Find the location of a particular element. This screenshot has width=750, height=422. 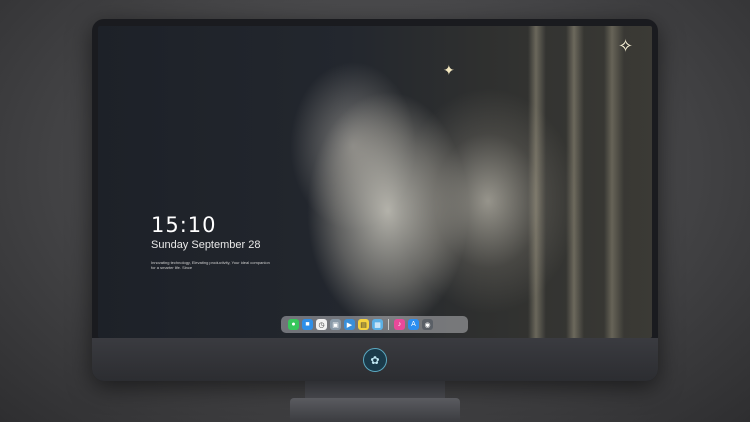

light-flare-icon: ✧ is located at coordinates (626, 46).